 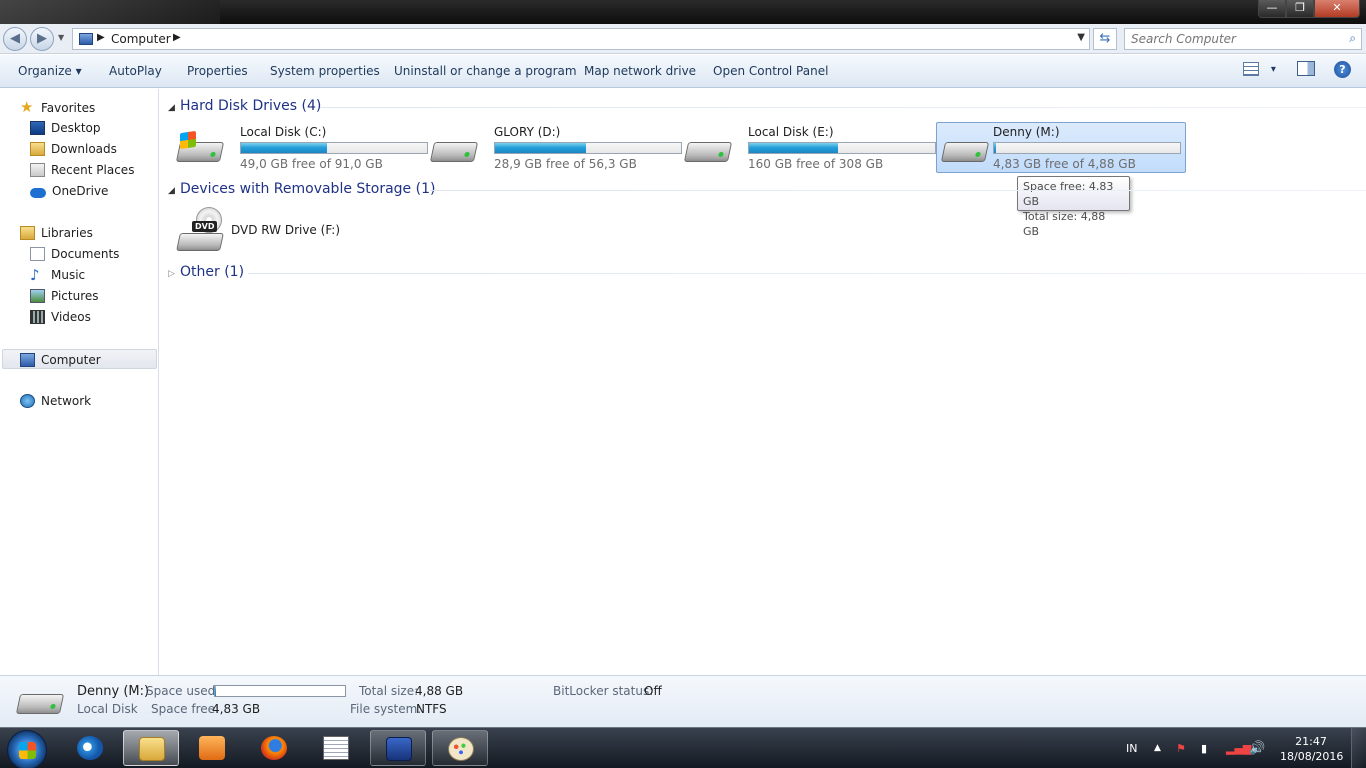 What do you see at coordinates (217, 71) in the screenshot?
I see `properties-button: Properties` at bounding box center [217, 71].